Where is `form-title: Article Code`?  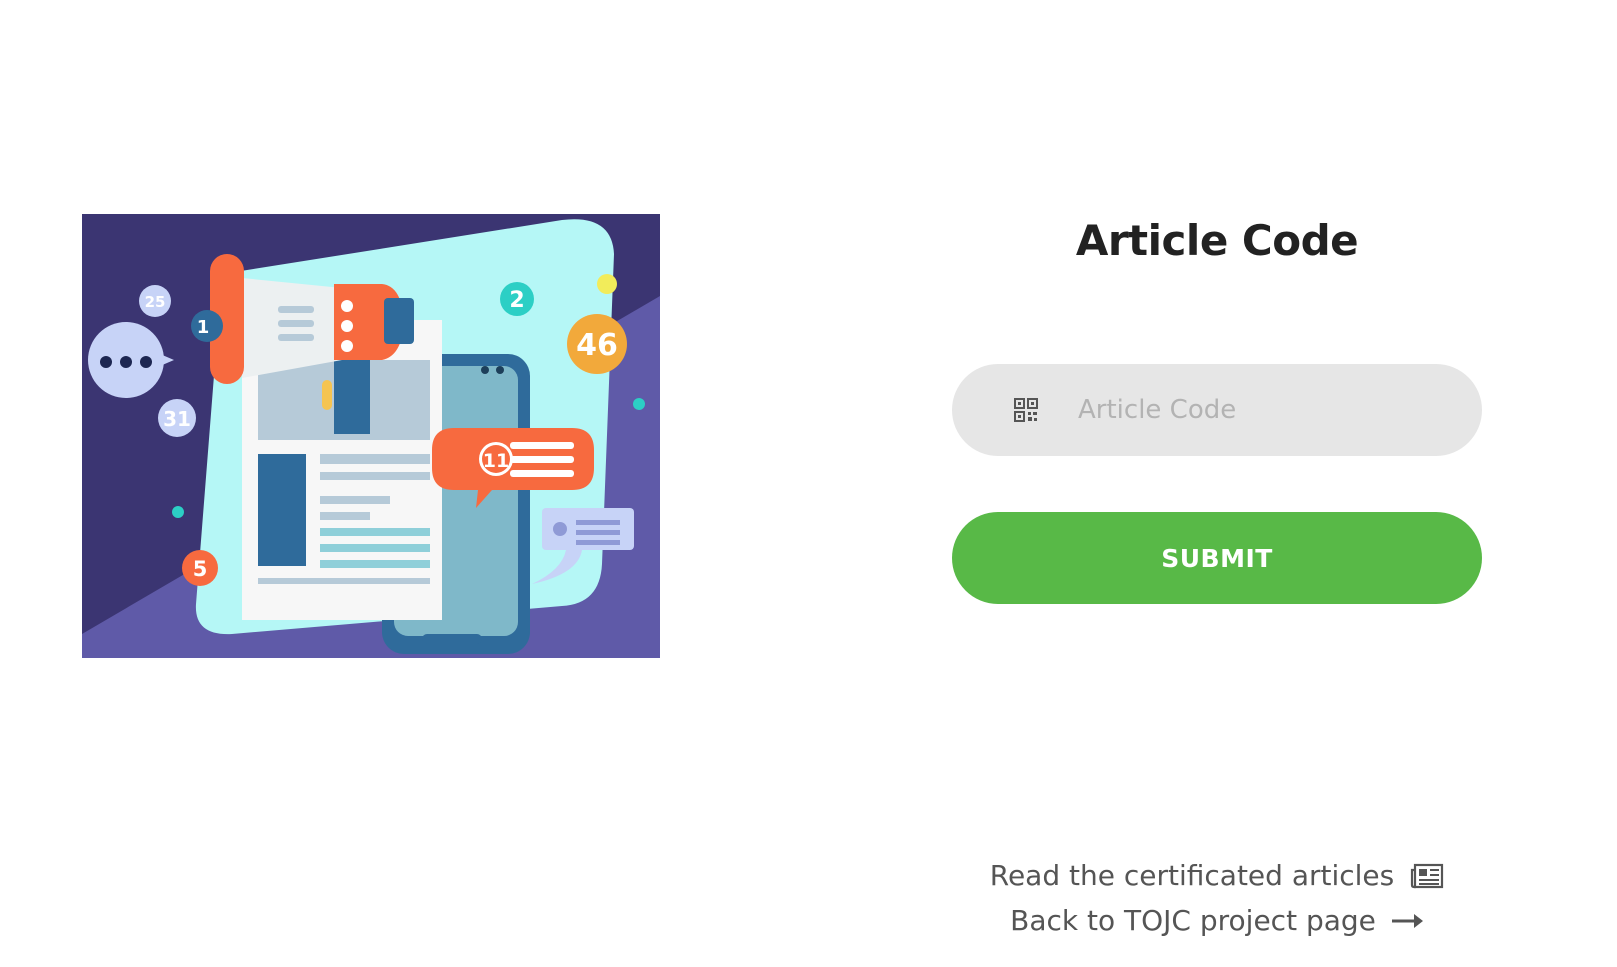 form-title: Article Code is located at coordinates (1217, 240).